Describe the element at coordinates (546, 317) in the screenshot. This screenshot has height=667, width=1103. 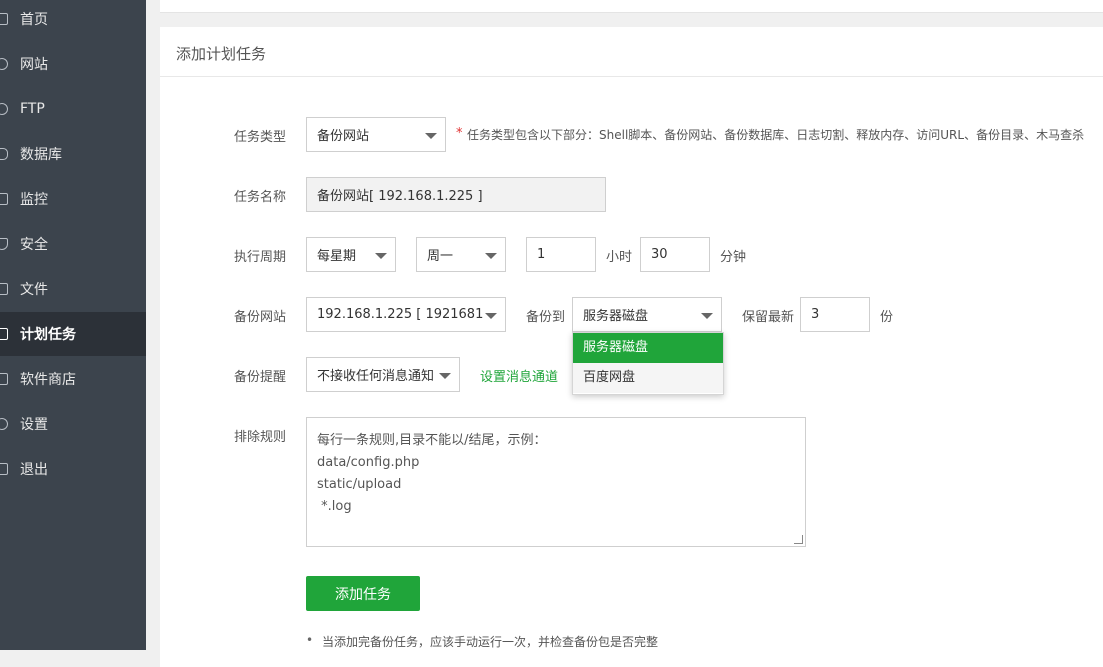
I see `backup-to-label: 备份到` at that location.